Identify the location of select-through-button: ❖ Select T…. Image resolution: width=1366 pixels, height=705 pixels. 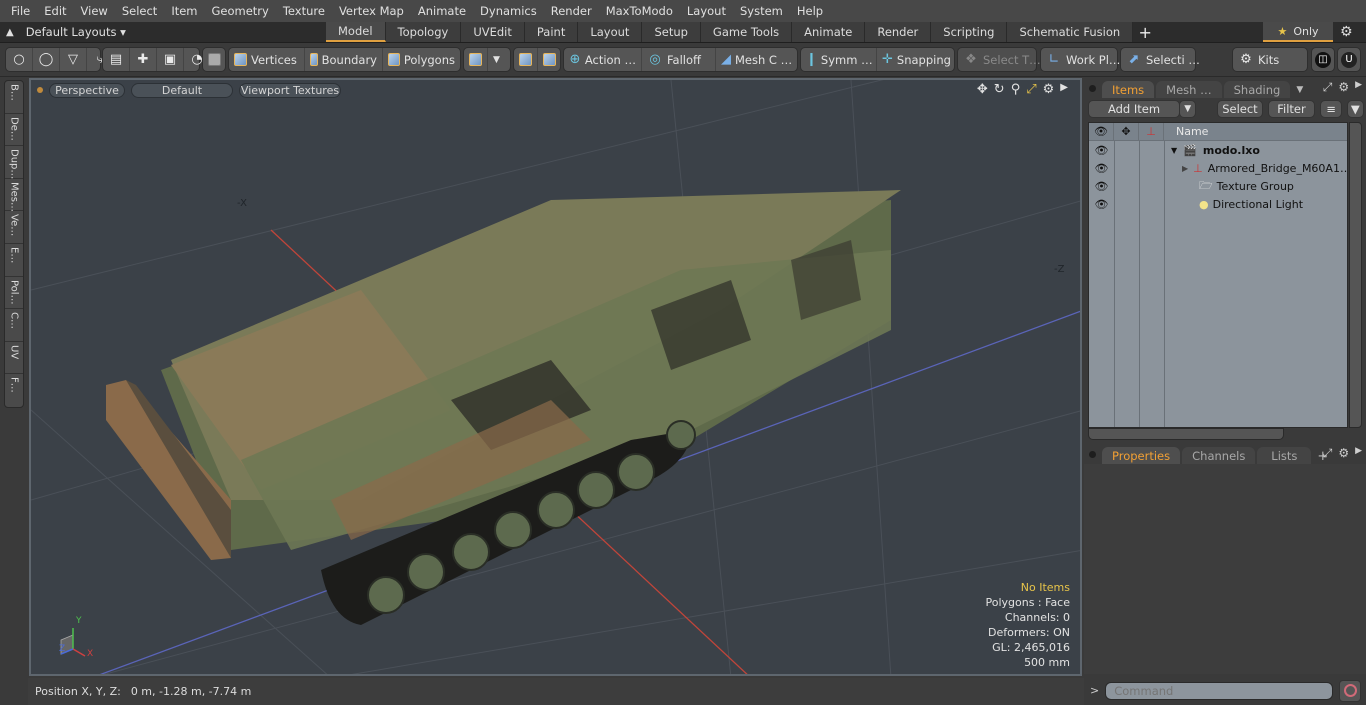
(999, 59).